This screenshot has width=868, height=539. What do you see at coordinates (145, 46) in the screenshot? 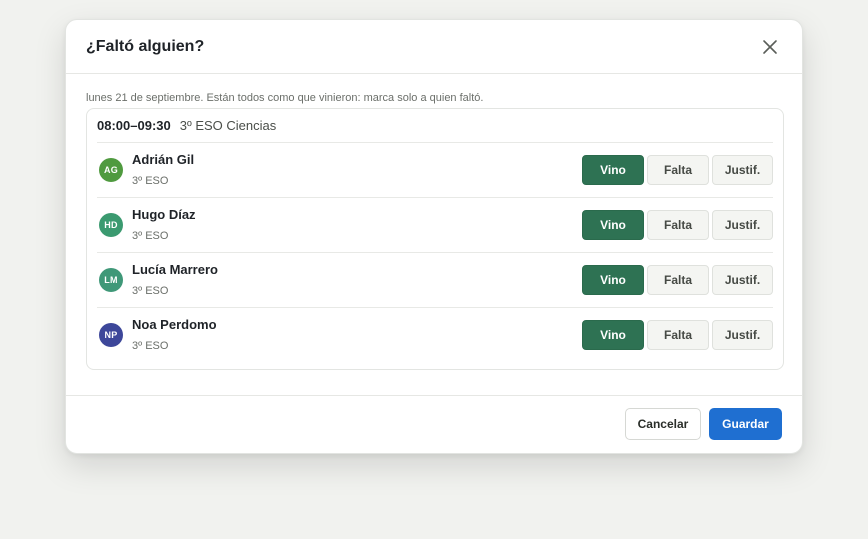
I see `dialog-title: ¿Faltó alguien?` at bounding box center [145, 46].